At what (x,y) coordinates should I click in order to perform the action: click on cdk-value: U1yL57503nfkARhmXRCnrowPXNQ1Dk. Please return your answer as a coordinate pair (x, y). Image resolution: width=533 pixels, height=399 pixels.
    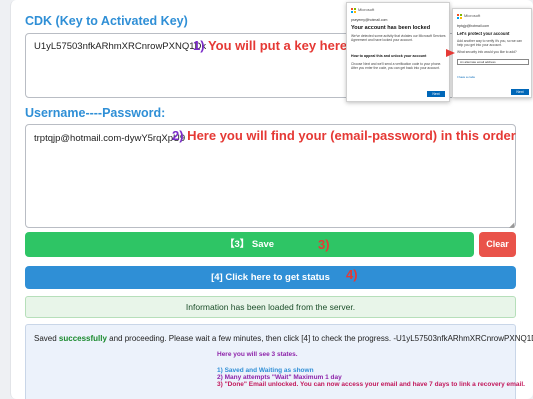
    Looking at the image, I should click on (120, 46).